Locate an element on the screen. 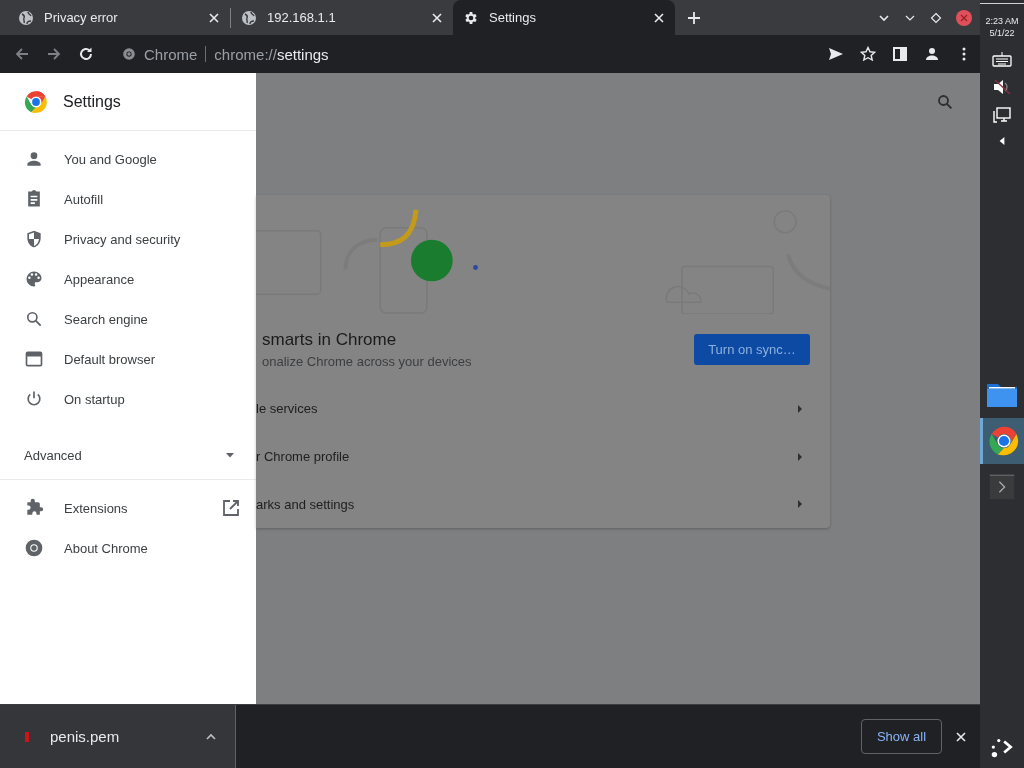  collapse-tray-icon is located at coordinates (1002, 141).